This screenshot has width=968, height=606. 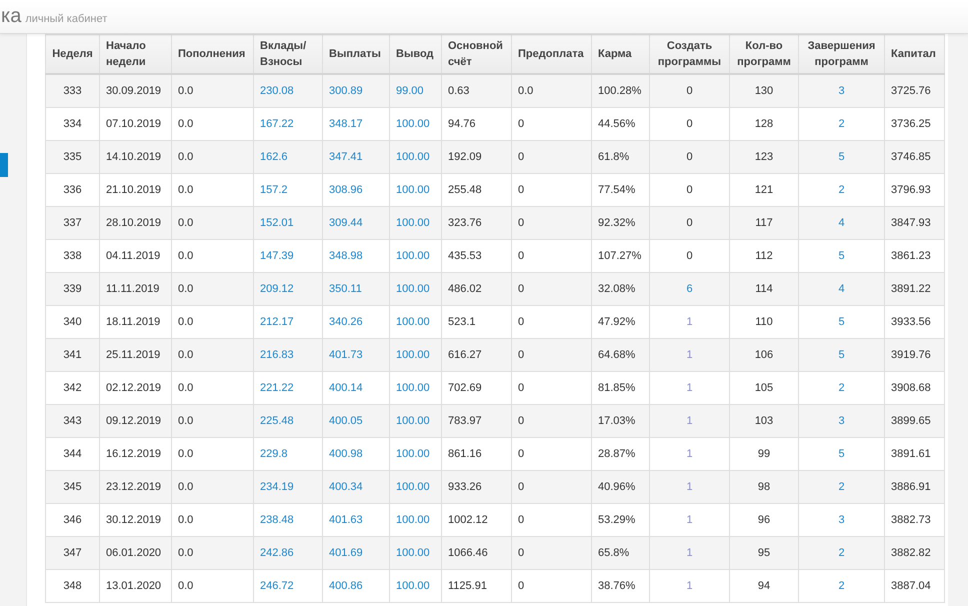 I want to click on table-cell-link: 400.34, so click(x=356, y=487).